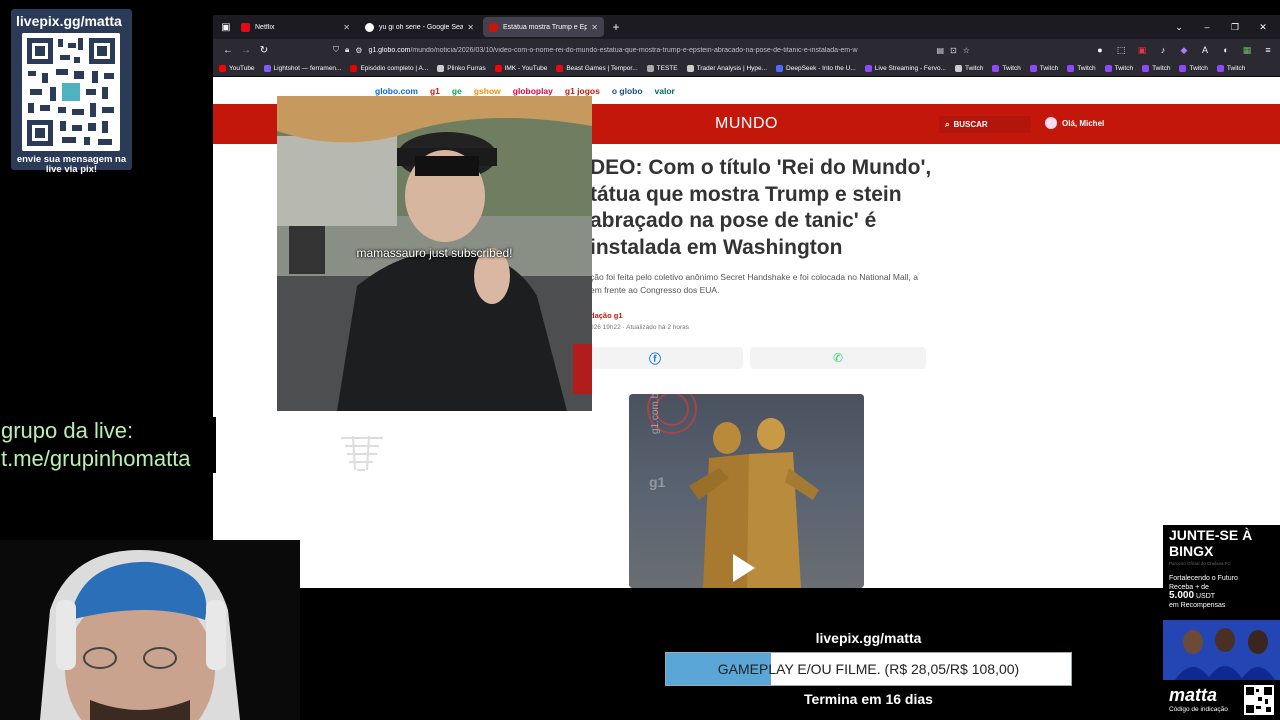 This screenshot has width=1280, height=720. What do you see at coordinates (1163, 50) in the screenshot?
I see `speaker-icon: ♪` at bounding box center [1163, 50].